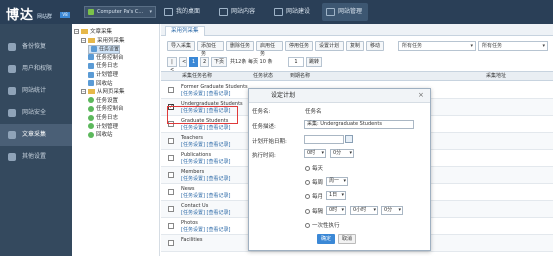  Describe the element at coordinates (195, 206) in the screenshot. I see `row-task-name: Contact Us` at that location.